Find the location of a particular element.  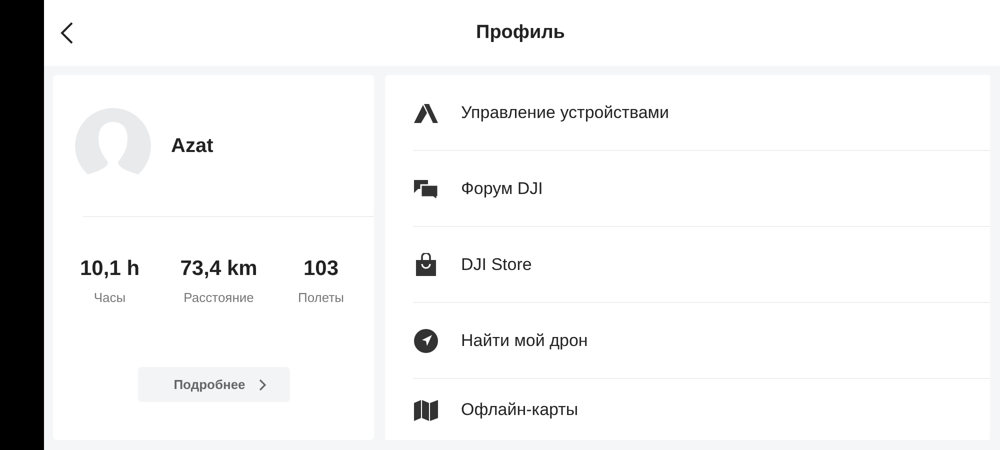

menu-item: DJI Store is located at coordinates (701, 265).